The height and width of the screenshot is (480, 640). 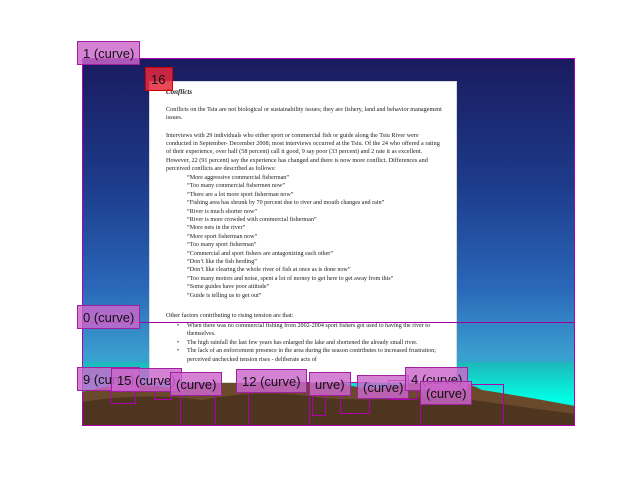 What do you see at coordinates (109, 53) in the screenshot?
I see `curve-1-label: 1 (curve)` at bounding box center [109, 53].